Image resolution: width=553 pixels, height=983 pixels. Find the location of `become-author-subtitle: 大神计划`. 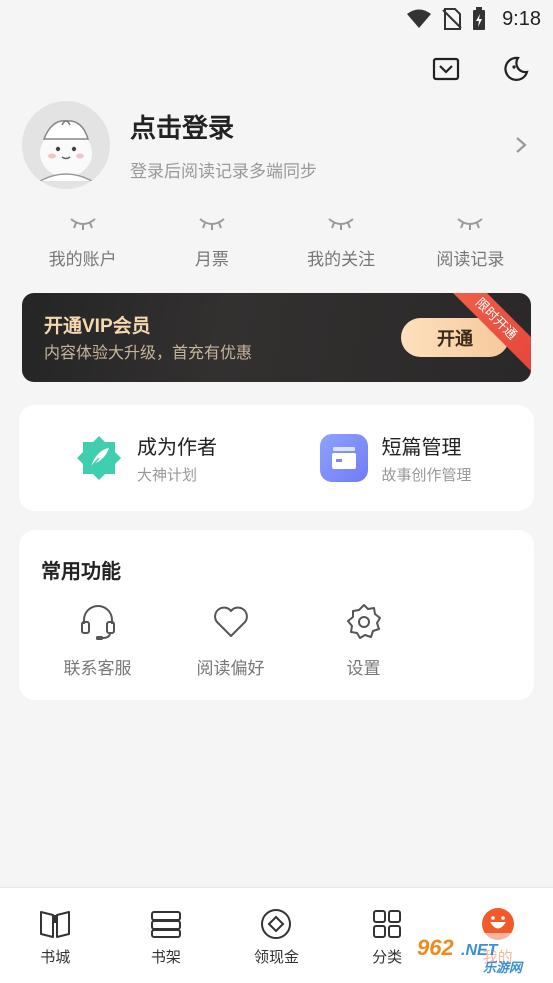

become-author-subtitle: 大神计划 is located at coordinates (167, 475).